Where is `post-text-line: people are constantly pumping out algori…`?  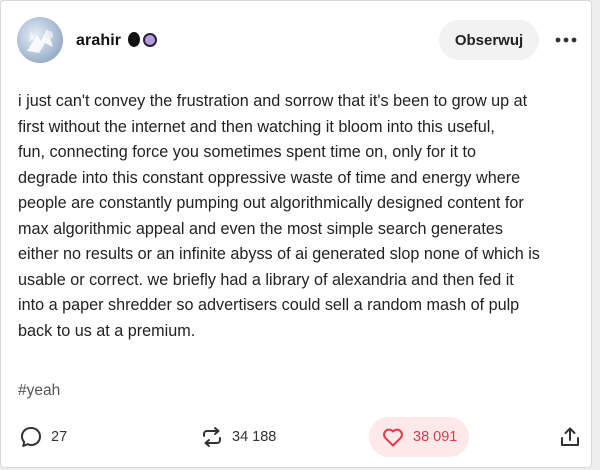
post-text-line: people are constantly pumping out algori… is located at coordinates (271, 203).